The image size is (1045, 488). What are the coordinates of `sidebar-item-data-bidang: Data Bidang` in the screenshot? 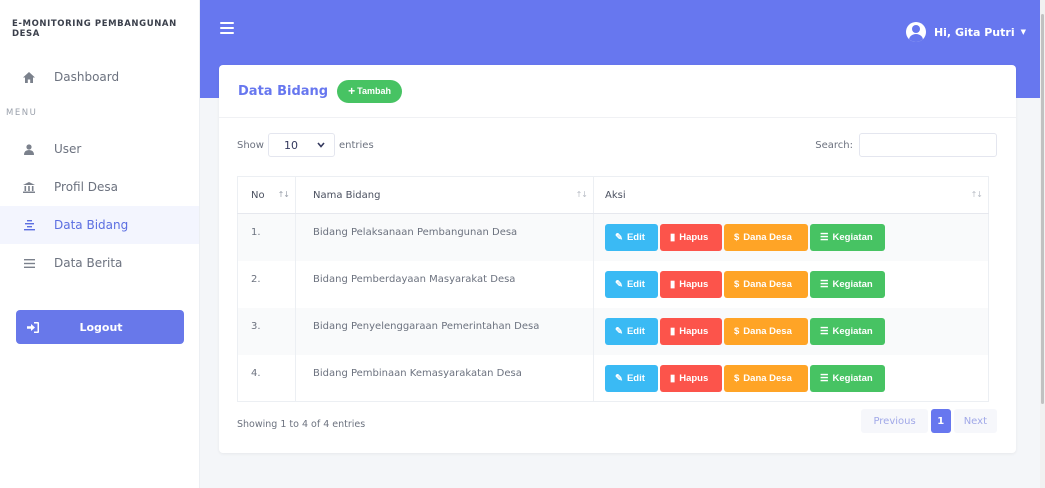 It's located at (99, 225).